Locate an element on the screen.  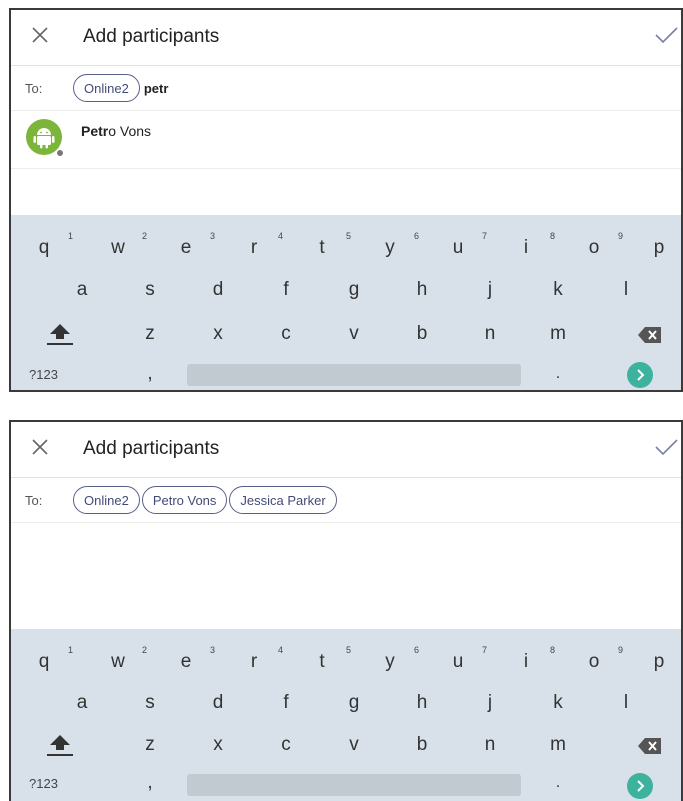
android-icon is located at coordinates (44, 138).